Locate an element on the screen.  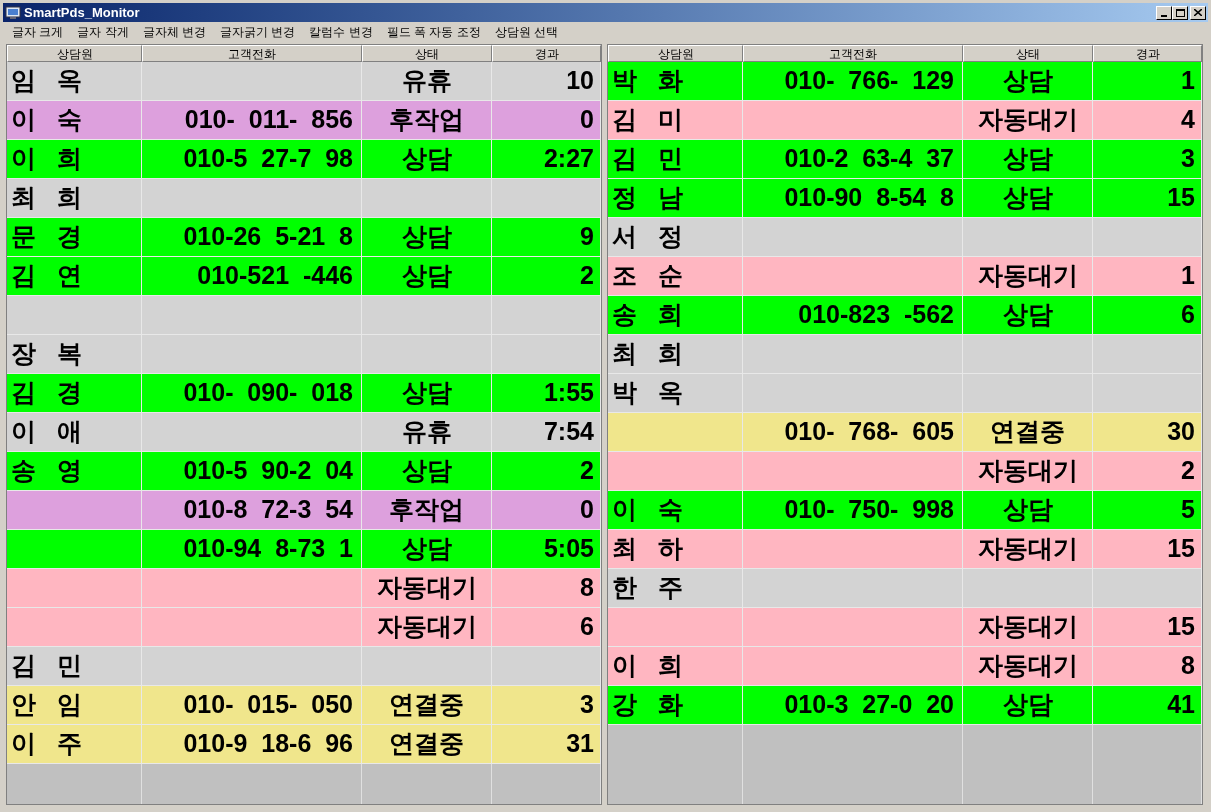
menu-item: 글자체 변경 is located at coordinates (174, 32).